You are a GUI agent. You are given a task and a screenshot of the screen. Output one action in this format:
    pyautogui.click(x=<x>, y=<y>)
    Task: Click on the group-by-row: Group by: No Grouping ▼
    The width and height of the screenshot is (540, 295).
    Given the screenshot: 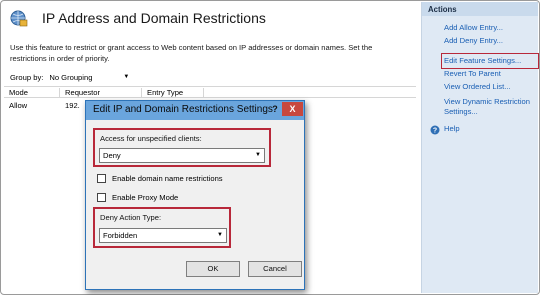 What is the action you would take?
    pyautogui.click(x=69, y=77)
    